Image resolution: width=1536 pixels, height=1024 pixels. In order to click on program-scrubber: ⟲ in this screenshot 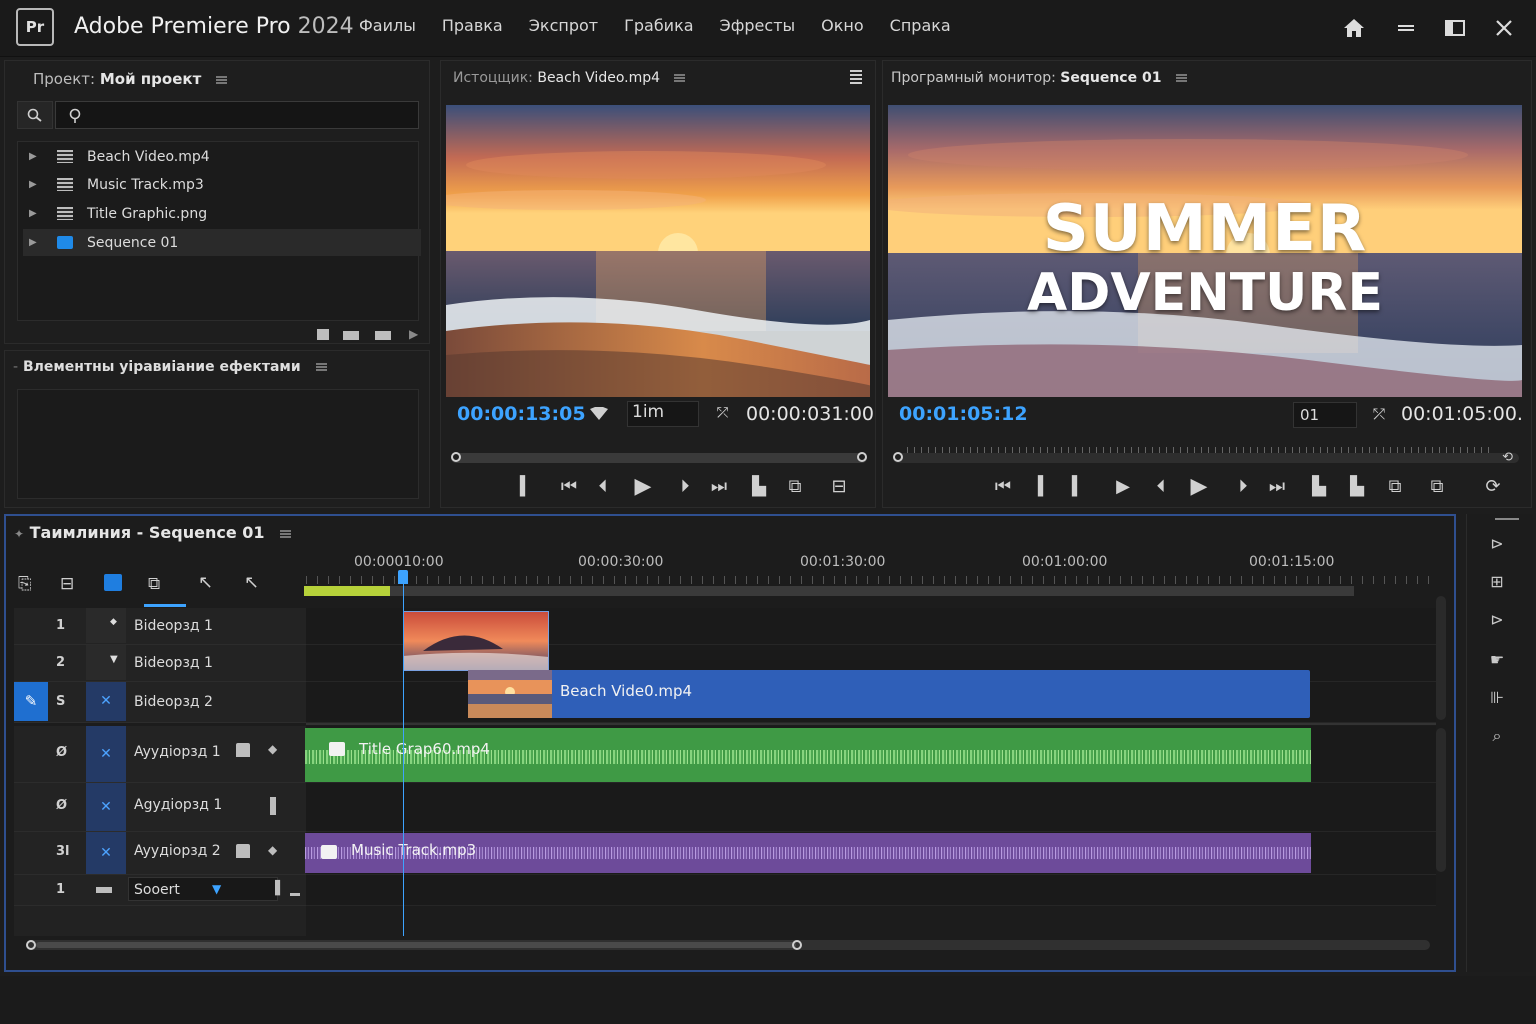, I will do `click(1206, 456)`.